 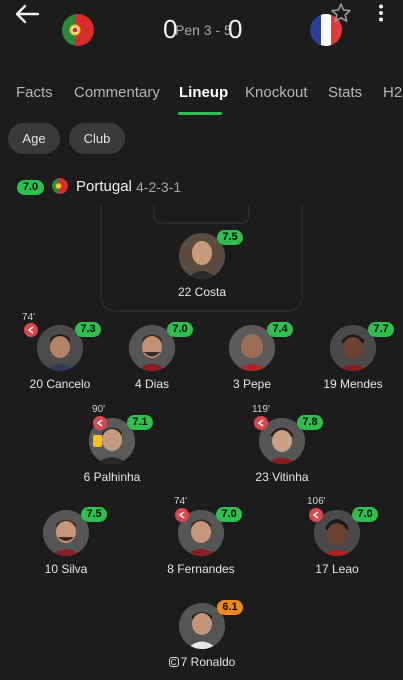 What do you see at coordinates (337, 569) in the screenshot?
I see `player-name: 17 Leao` at bounding box center [337, 569].